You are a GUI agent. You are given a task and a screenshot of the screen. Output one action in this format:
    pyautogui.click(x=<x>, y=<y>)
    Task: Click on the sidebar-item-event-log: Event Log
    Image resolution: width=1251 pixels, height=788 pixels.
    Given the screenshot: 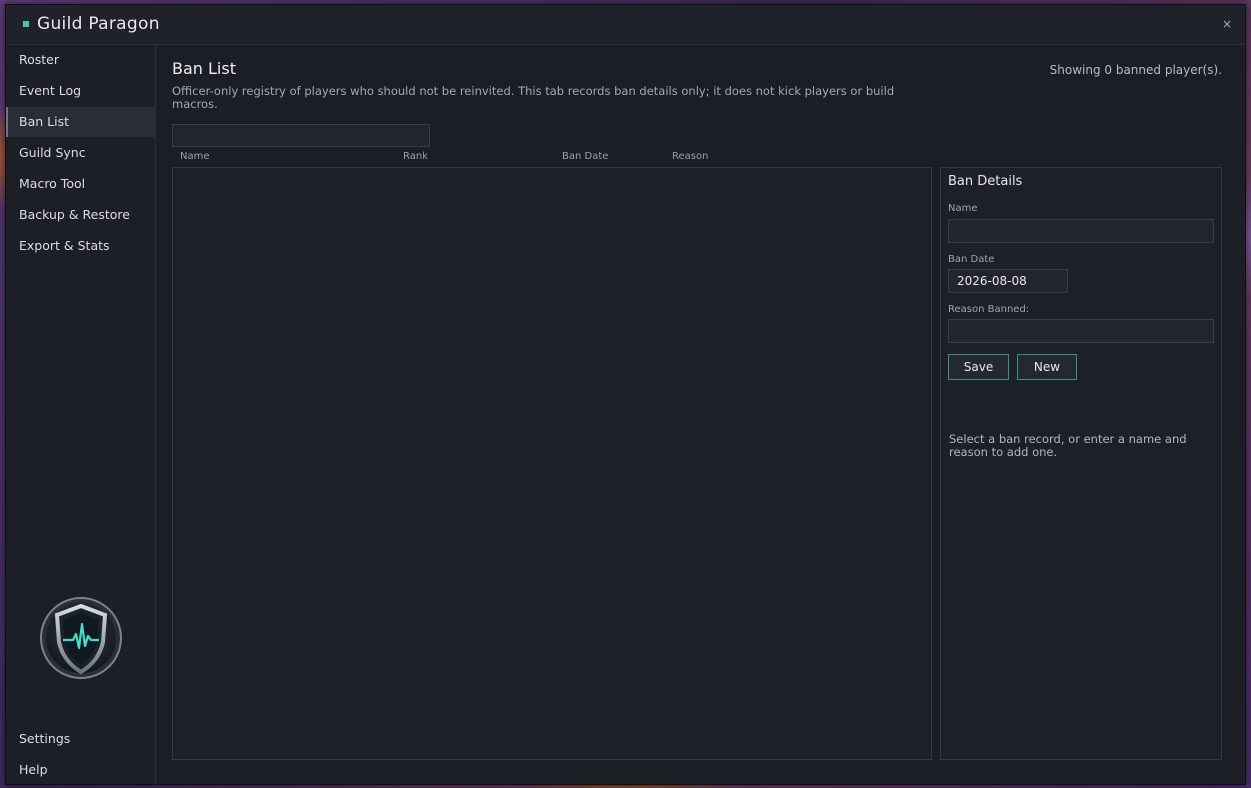 What is the action you would take?
    pyautogui.click(x=80, y=91)
    